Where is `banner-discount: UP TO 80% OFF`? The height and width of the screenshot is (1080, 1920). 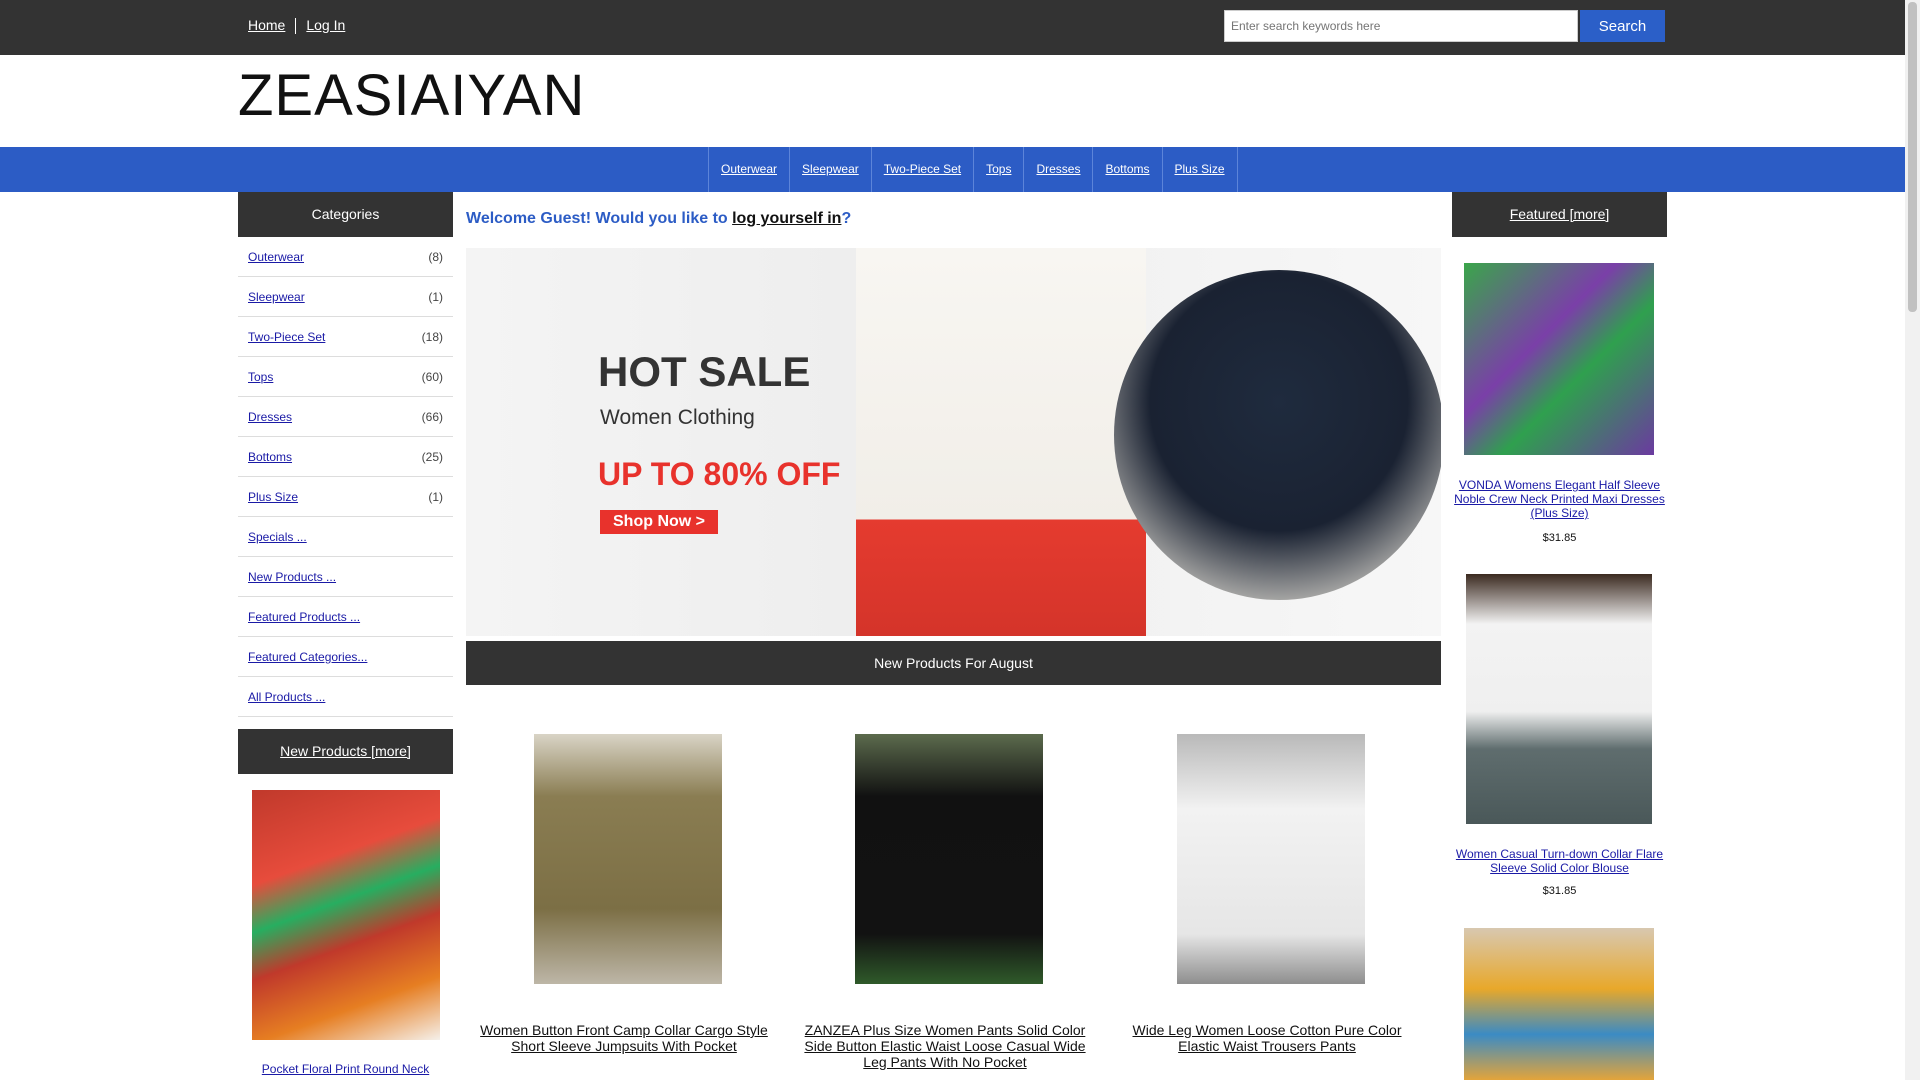 banner-discount: UP TO 80% OFF is located at coordinates (719, 474).